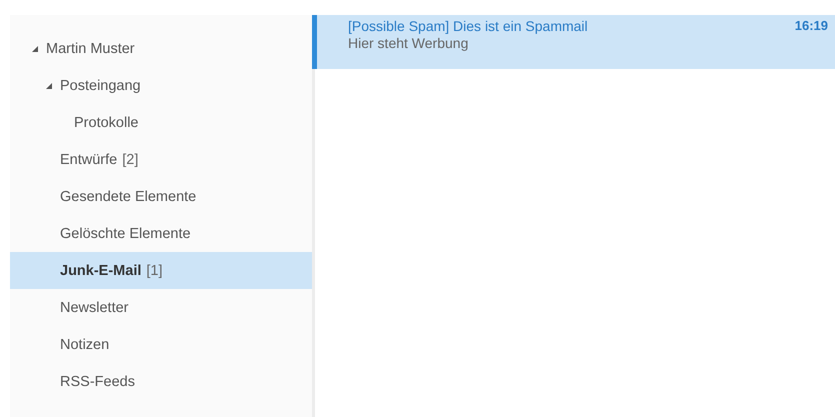 The height and width of the screenshot is (417, 835). Describe the element at coordinates (90, 48) in the screenshot. I see `folder-label: Martin Muster` at that location.